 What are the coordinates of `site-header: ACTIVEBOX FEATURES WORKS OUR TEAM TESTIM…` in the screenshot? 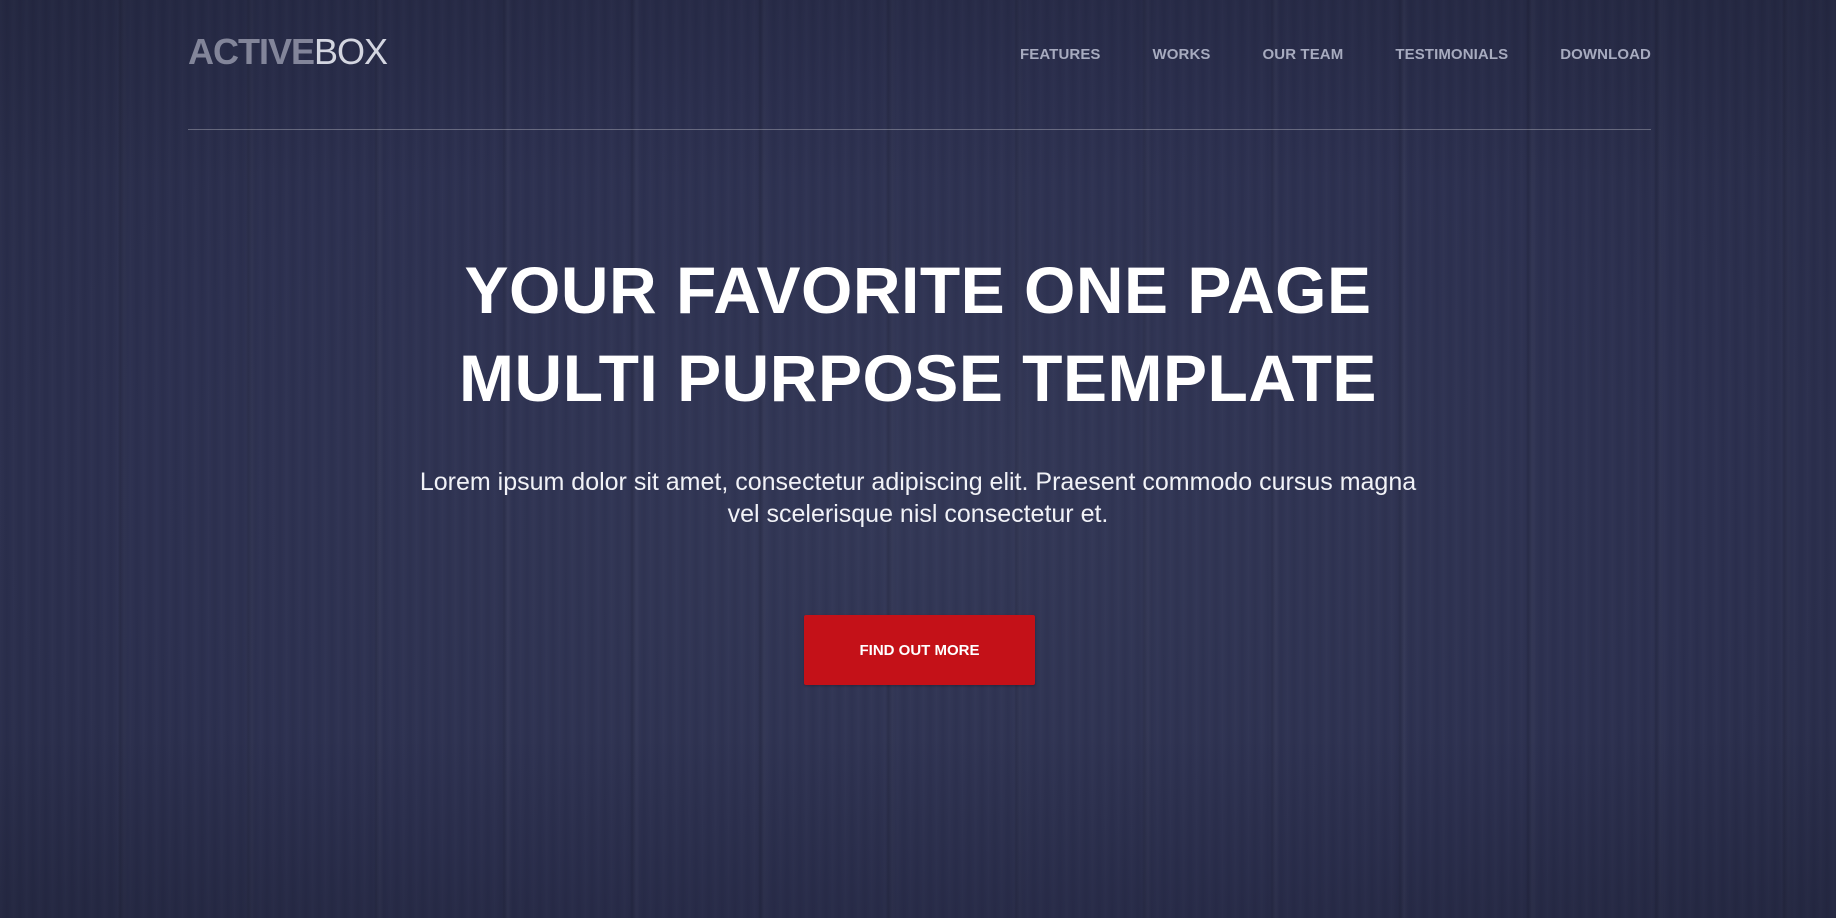 It's located at (919, 65).